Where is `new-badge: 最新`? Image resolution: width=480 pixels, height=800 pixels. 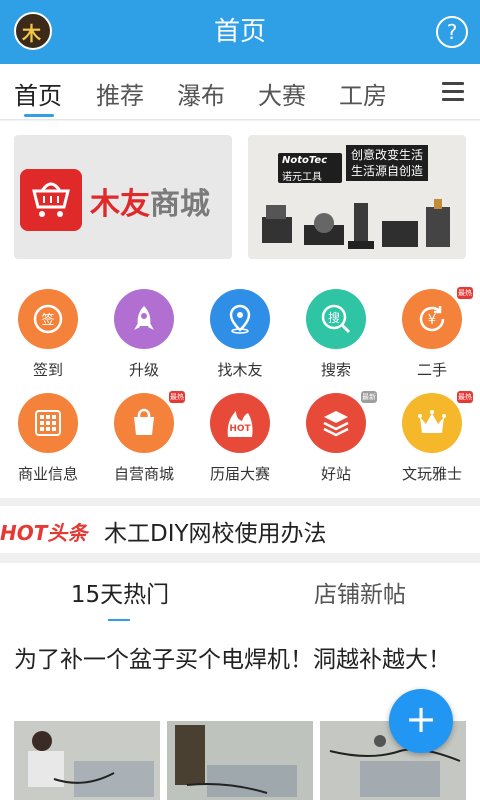
new-badge: 最新 is located at coordinates (369, 397).